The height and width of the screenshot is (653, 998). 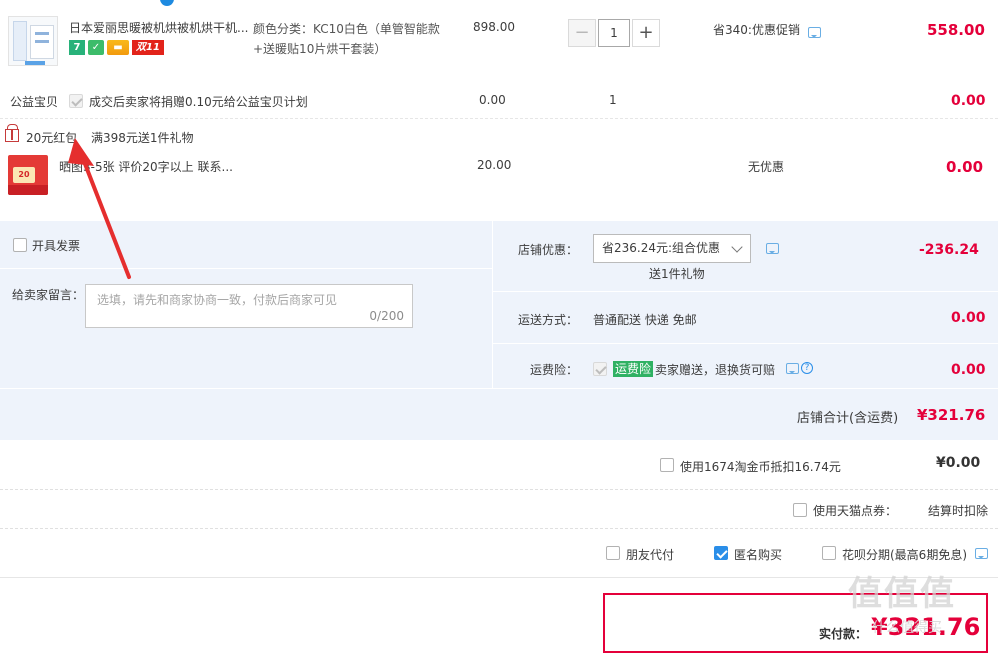 I want to click on annotation-arrow, so click(x=99, y=208).